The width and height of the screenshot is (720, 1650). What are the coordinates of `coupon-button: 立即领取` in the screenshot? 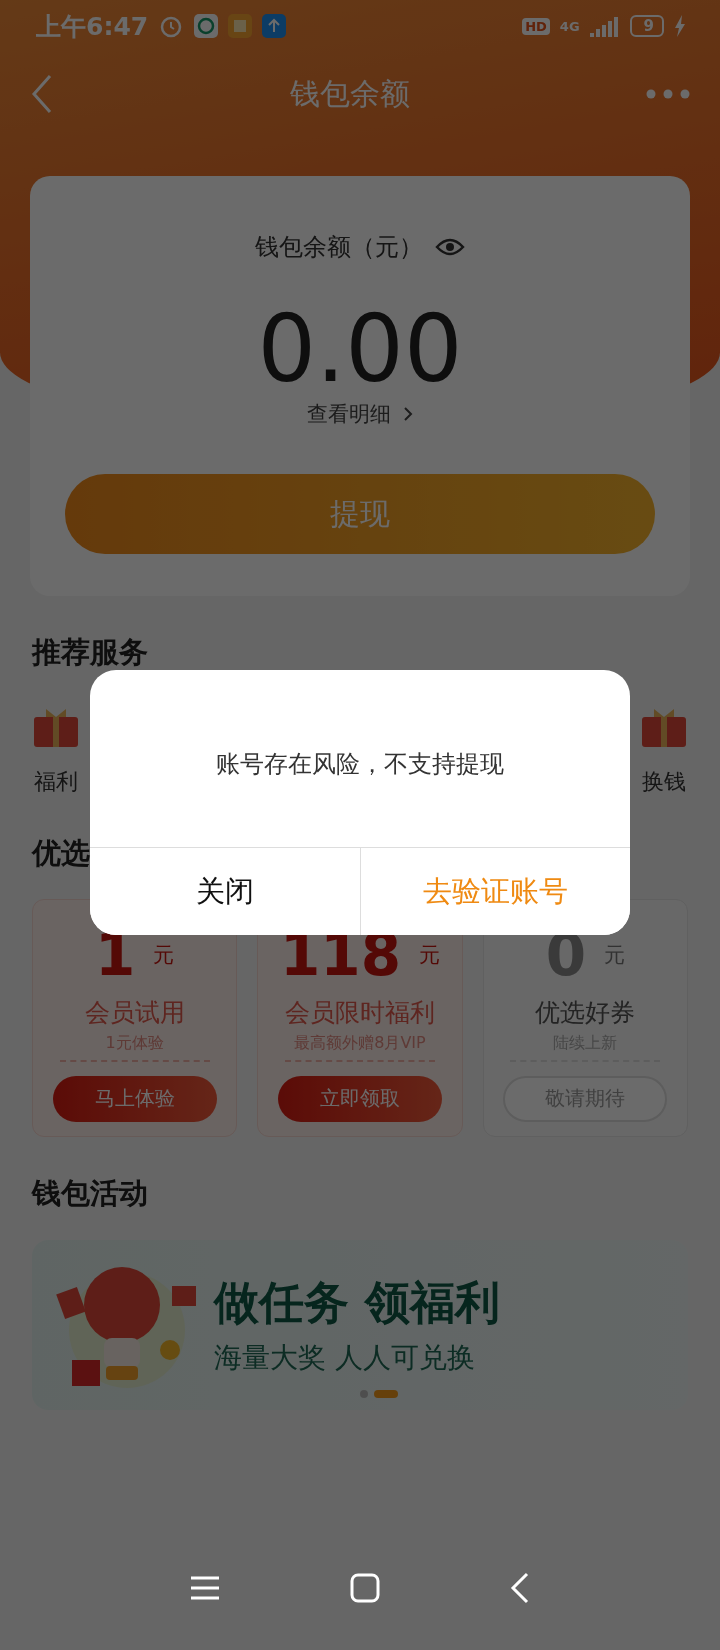 It's located at (360, 1098).